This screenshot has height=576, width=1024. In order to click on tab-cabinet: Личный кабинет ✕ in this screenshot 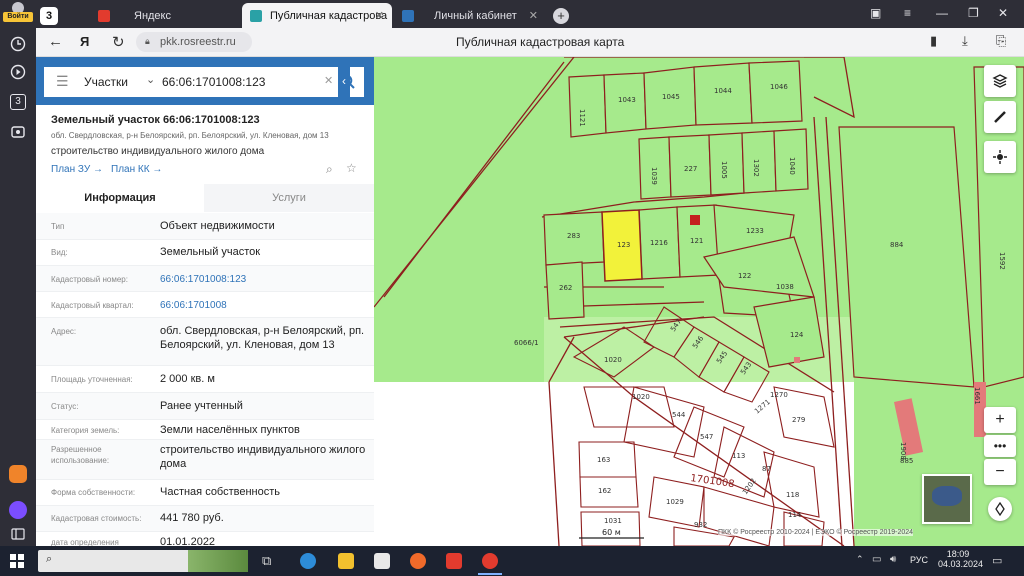, I will do `click(470, 15)`.